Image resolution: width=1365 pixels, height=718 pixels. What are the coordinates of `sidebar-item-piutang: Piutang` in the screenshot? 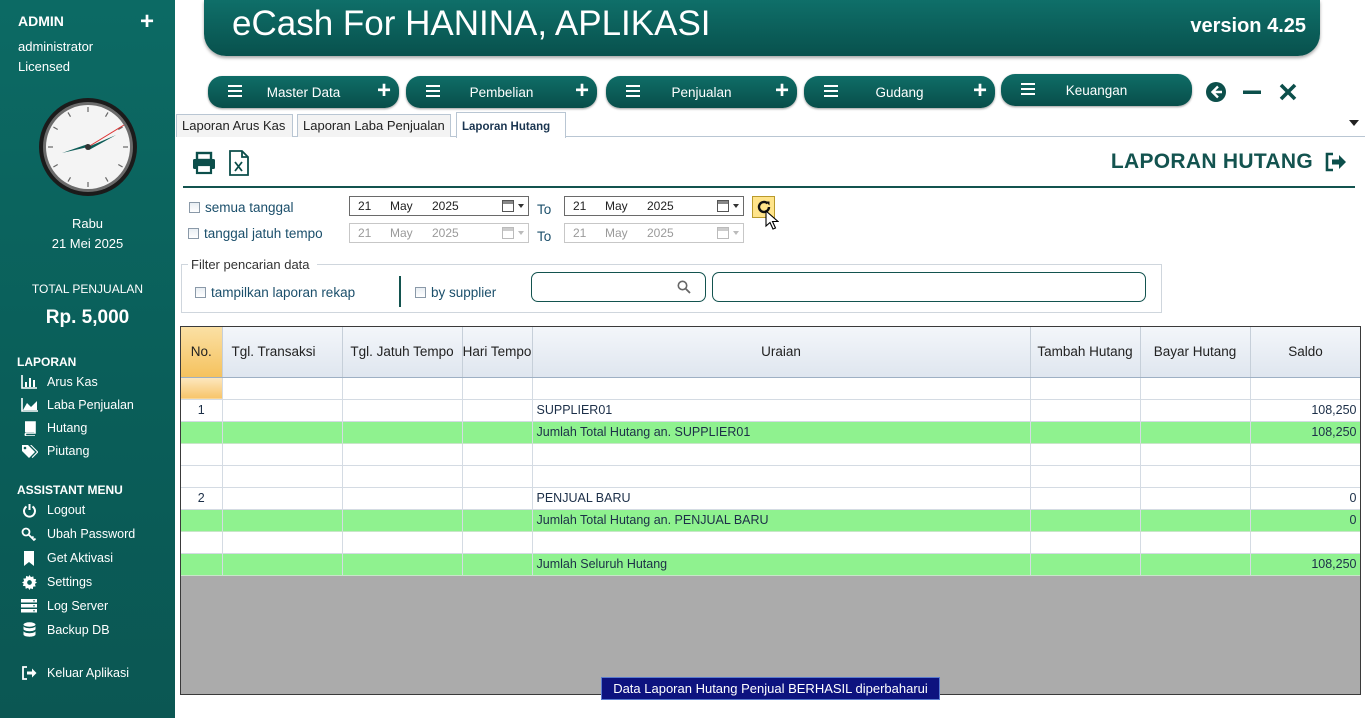 It's located at (54, 451).